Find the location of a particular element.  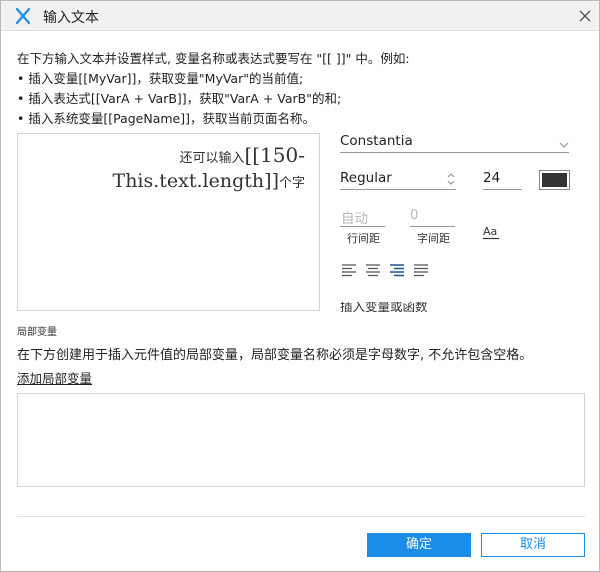

chevron-down-icon is located at coordinates (564, 145).